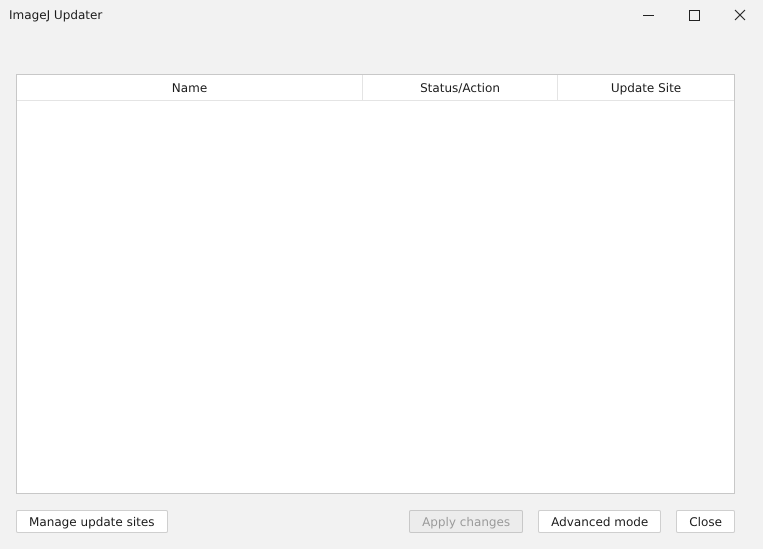 The width and height of the screenshot is (763, 549). What do you see at coordinates (56, 15) in the screenshot?
I see `window-title: ImageJ Updater` at bounding box center [56, 15].